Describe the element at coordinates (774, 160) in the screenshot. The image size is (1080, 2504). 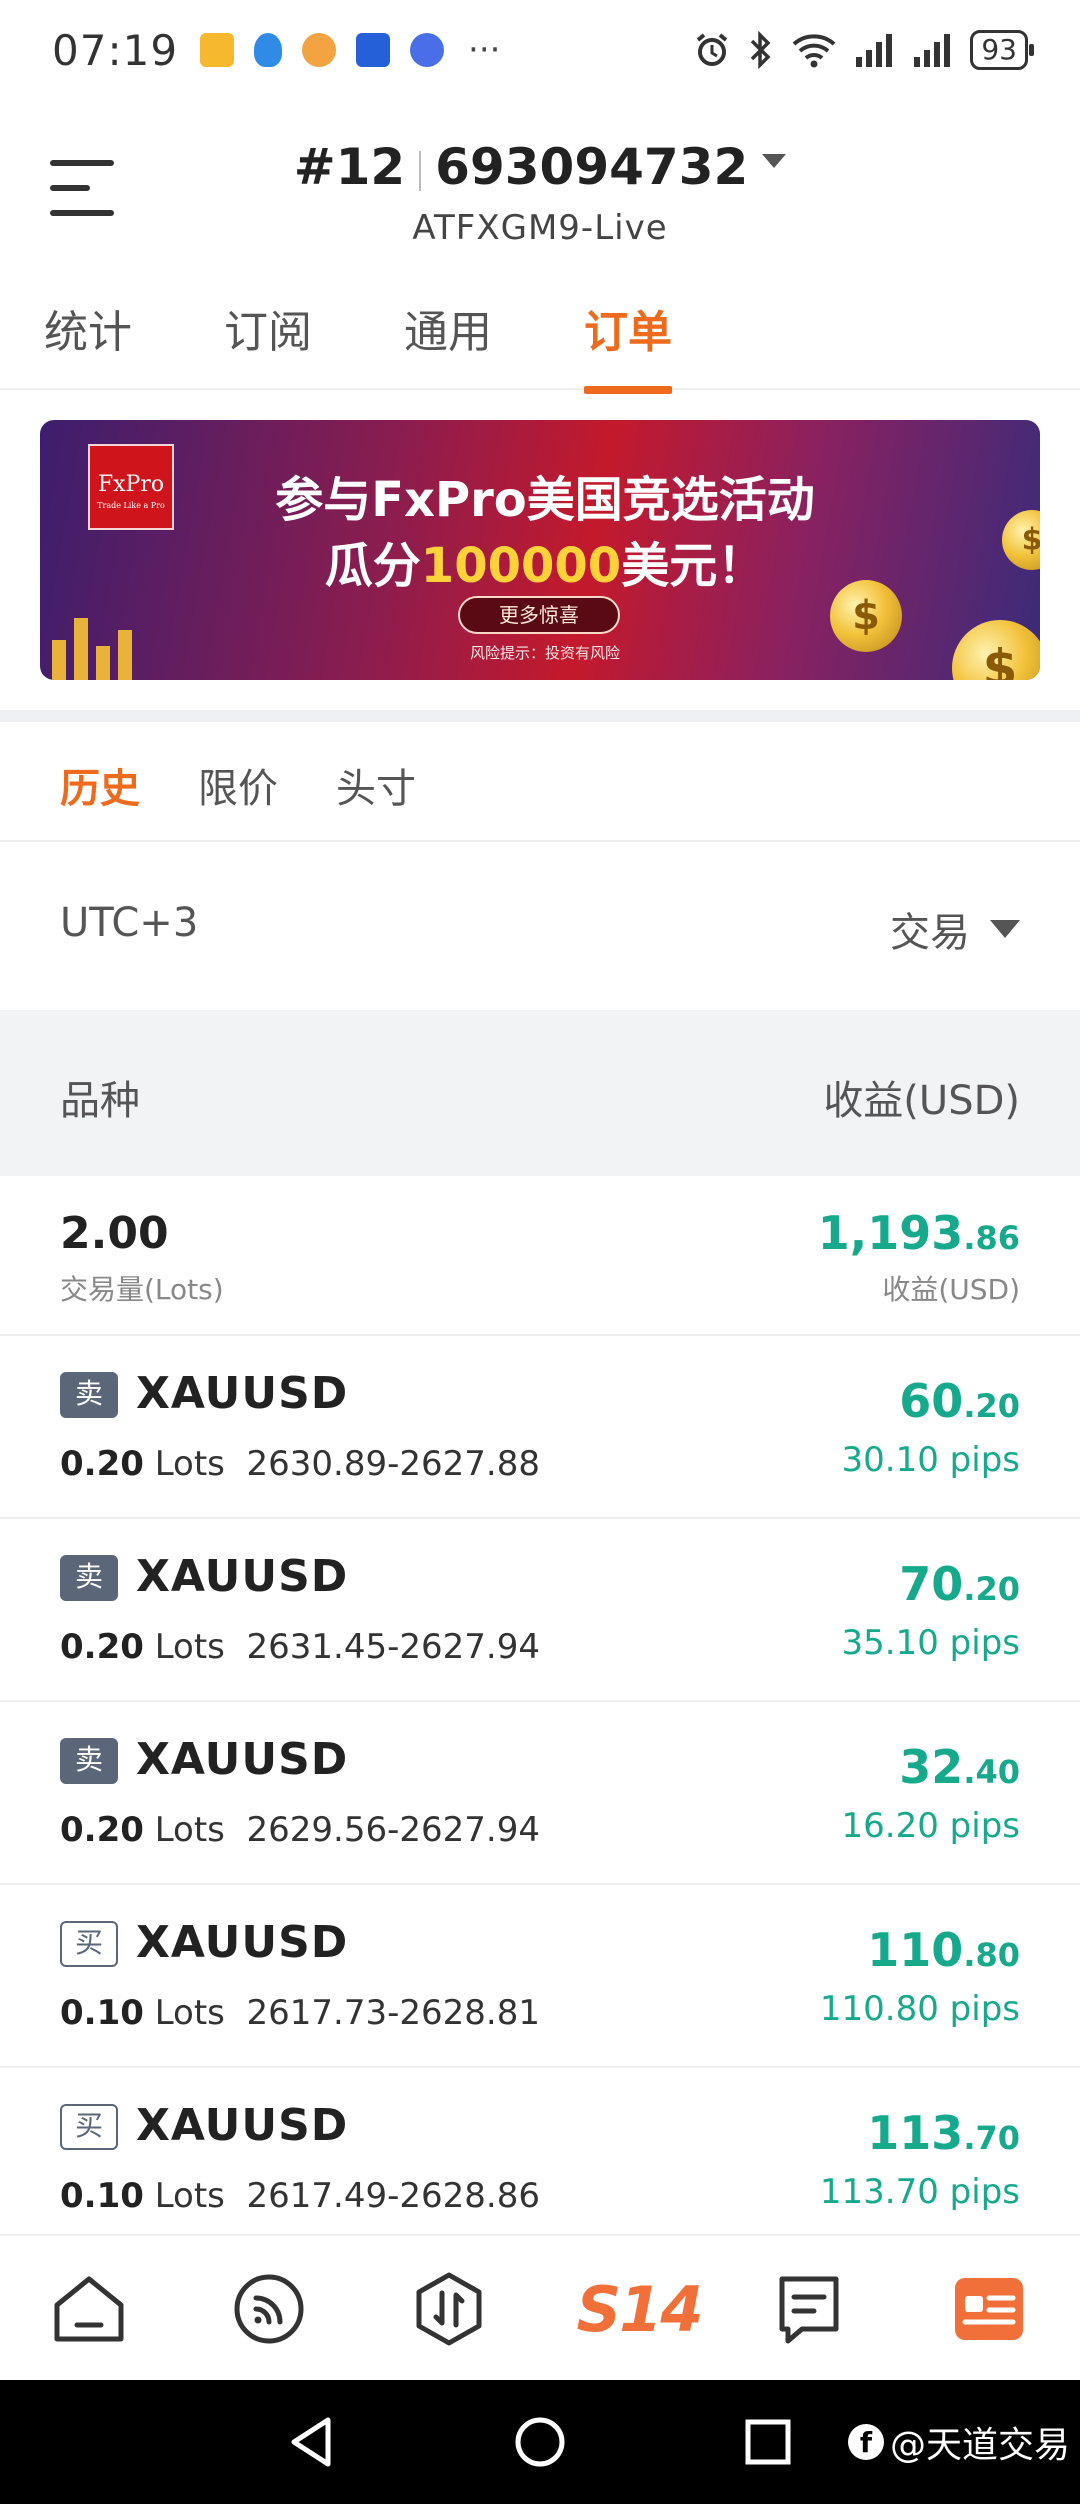
I see `caret-down-icon` at that location.